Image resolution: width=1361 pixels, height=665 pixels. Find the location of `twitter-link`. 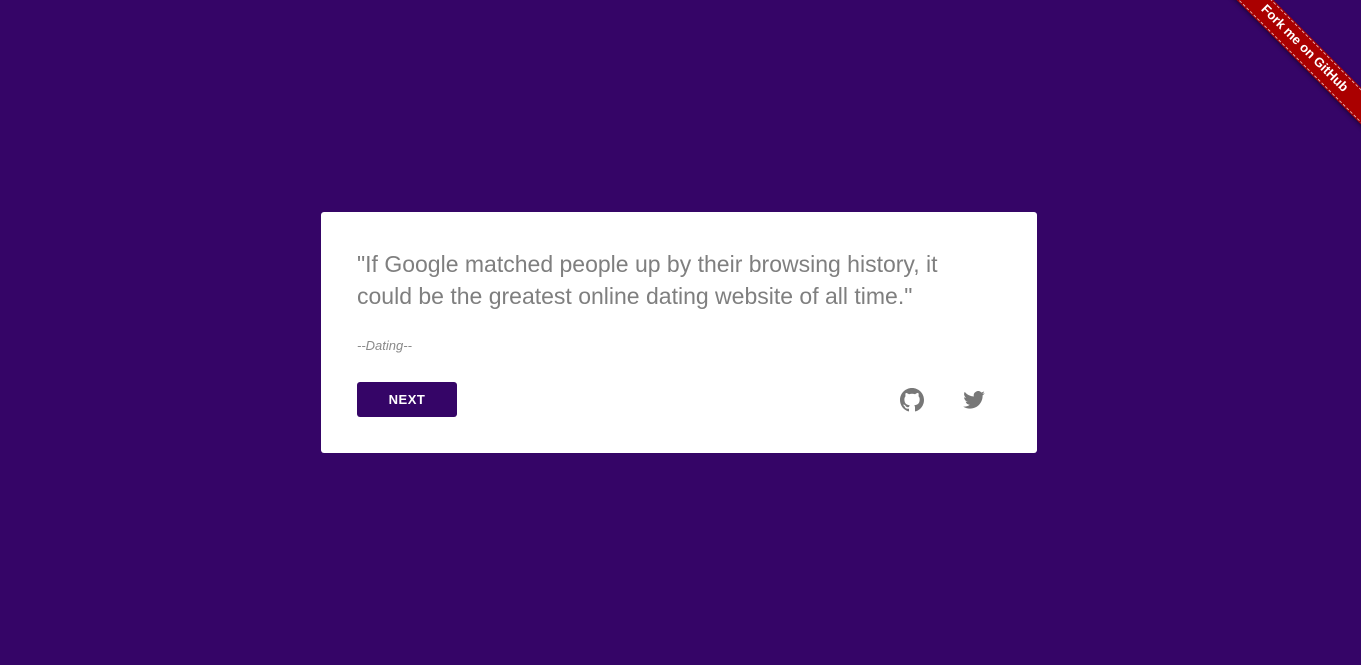

twitter-link is located at coordinates (974, 400).